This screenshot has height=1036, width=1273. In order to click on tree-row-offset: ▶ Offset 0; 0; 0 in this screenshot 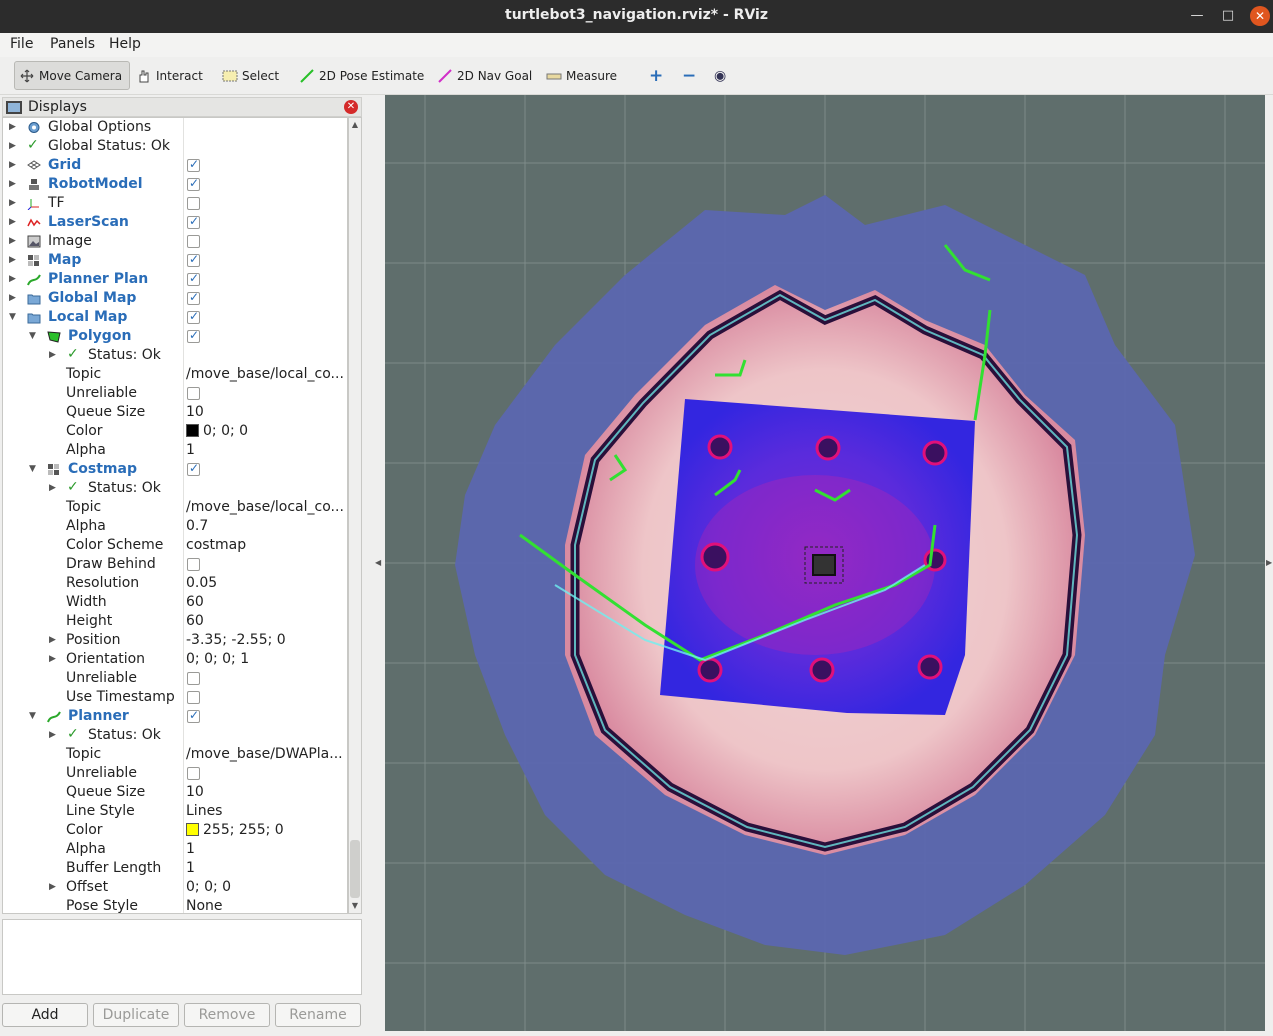, I will do `click(175, 887)`.